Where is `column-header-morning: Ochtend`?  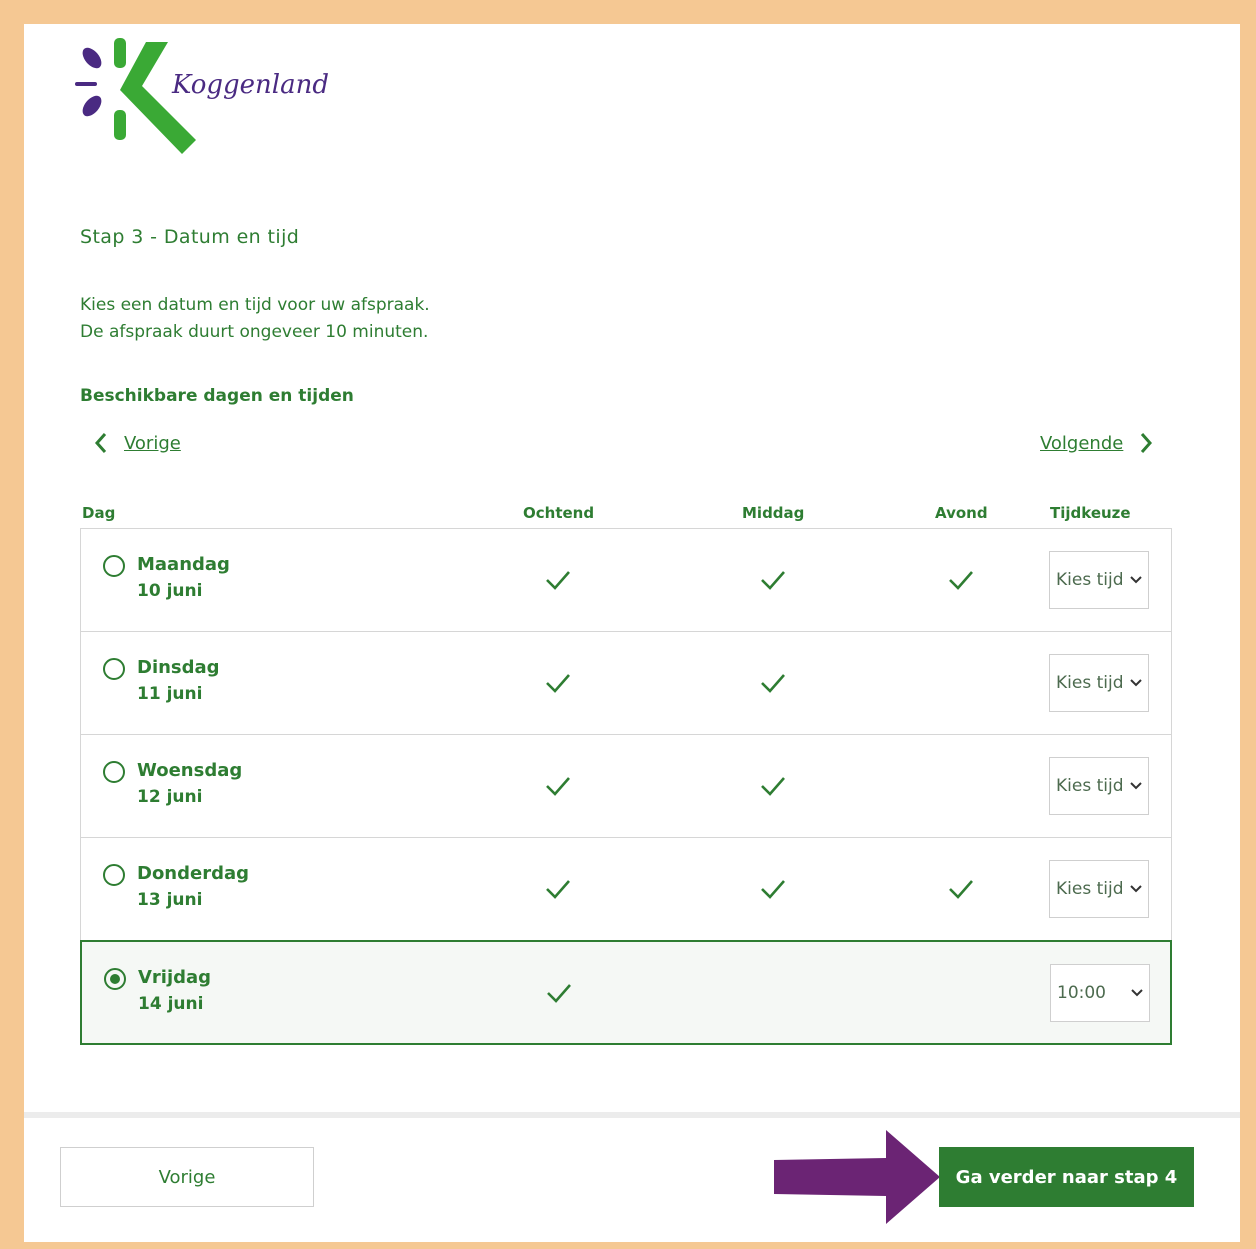 column-header-morning: Ochtend is located at coordinates (559, 513).